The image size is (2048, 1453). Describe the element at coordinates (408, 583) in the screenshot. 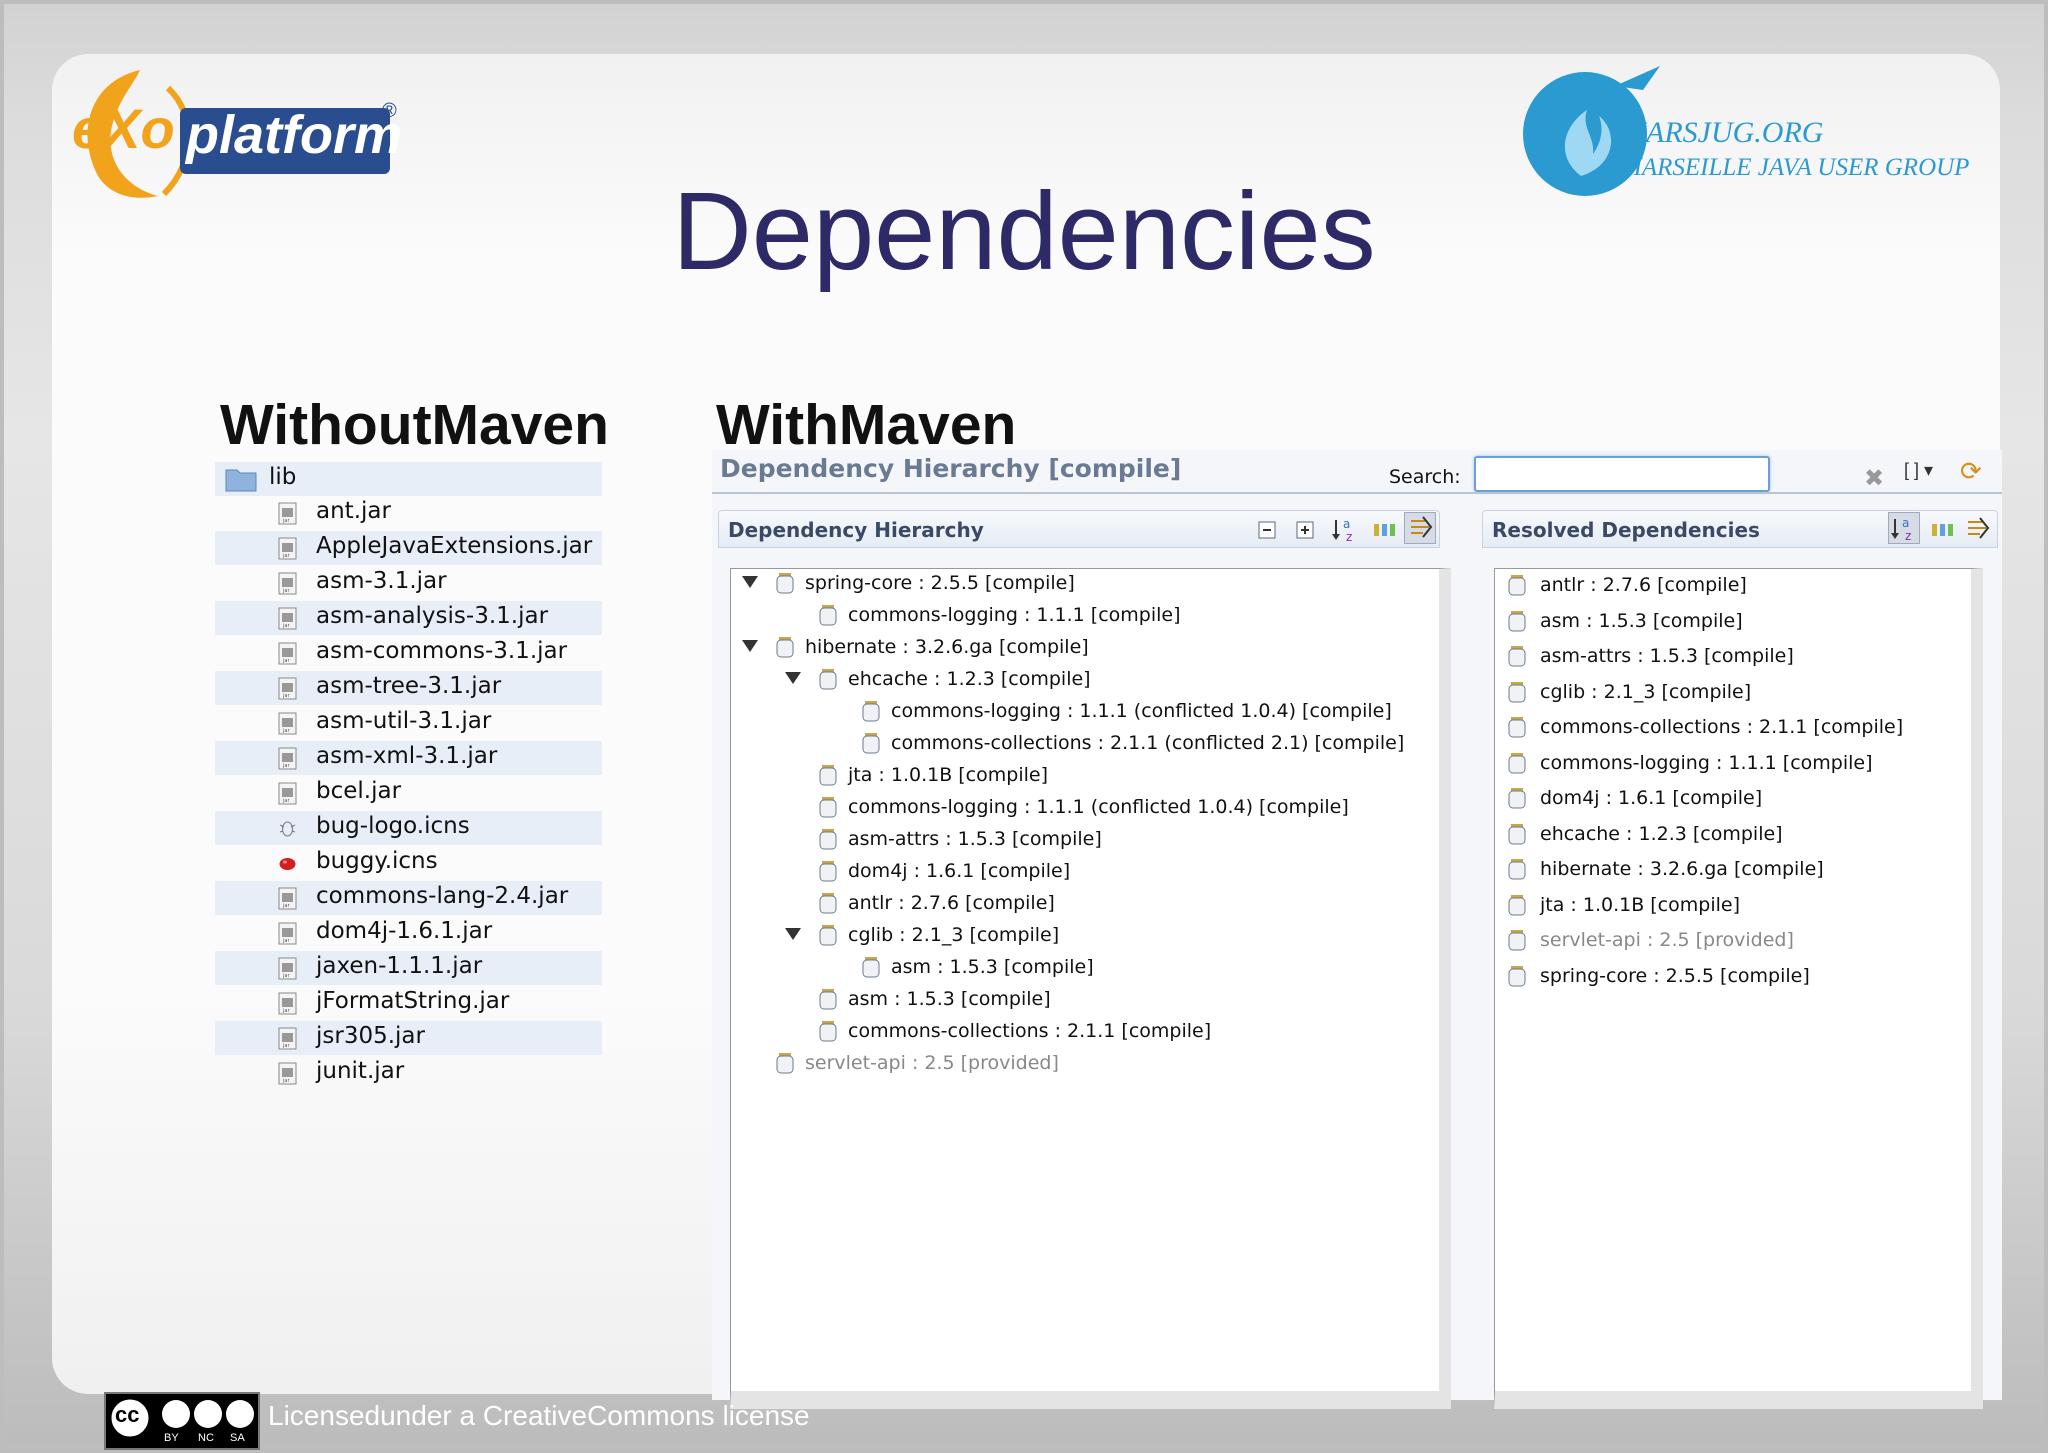

I see `file-row: jar asm-3.1.jar` at that location.